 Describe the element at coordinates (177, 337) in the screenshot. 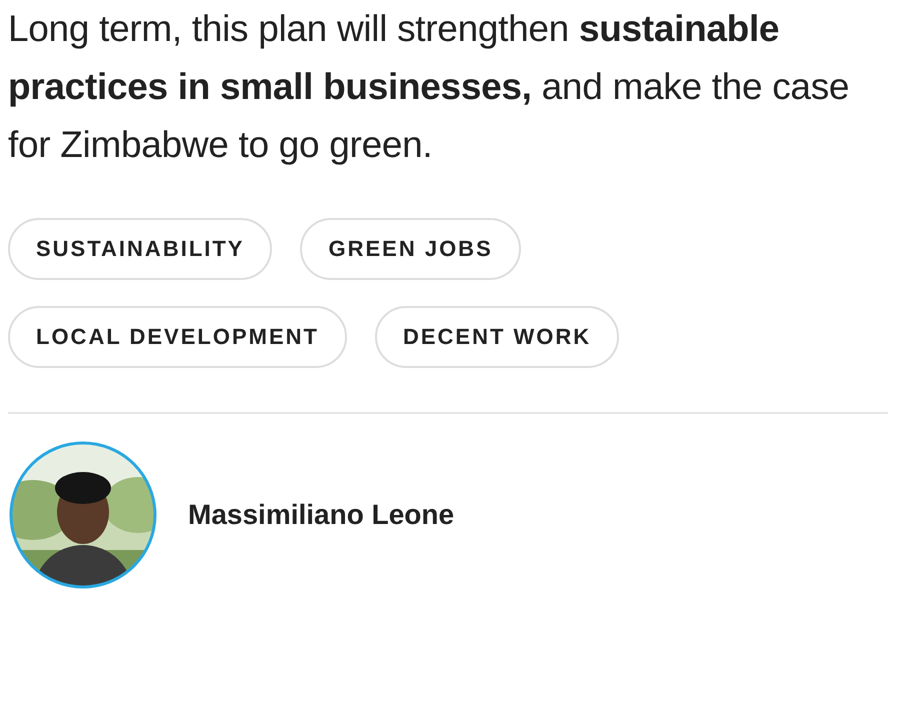

I see `tag-link: LOCAL DEVELOPMENT` at that location.